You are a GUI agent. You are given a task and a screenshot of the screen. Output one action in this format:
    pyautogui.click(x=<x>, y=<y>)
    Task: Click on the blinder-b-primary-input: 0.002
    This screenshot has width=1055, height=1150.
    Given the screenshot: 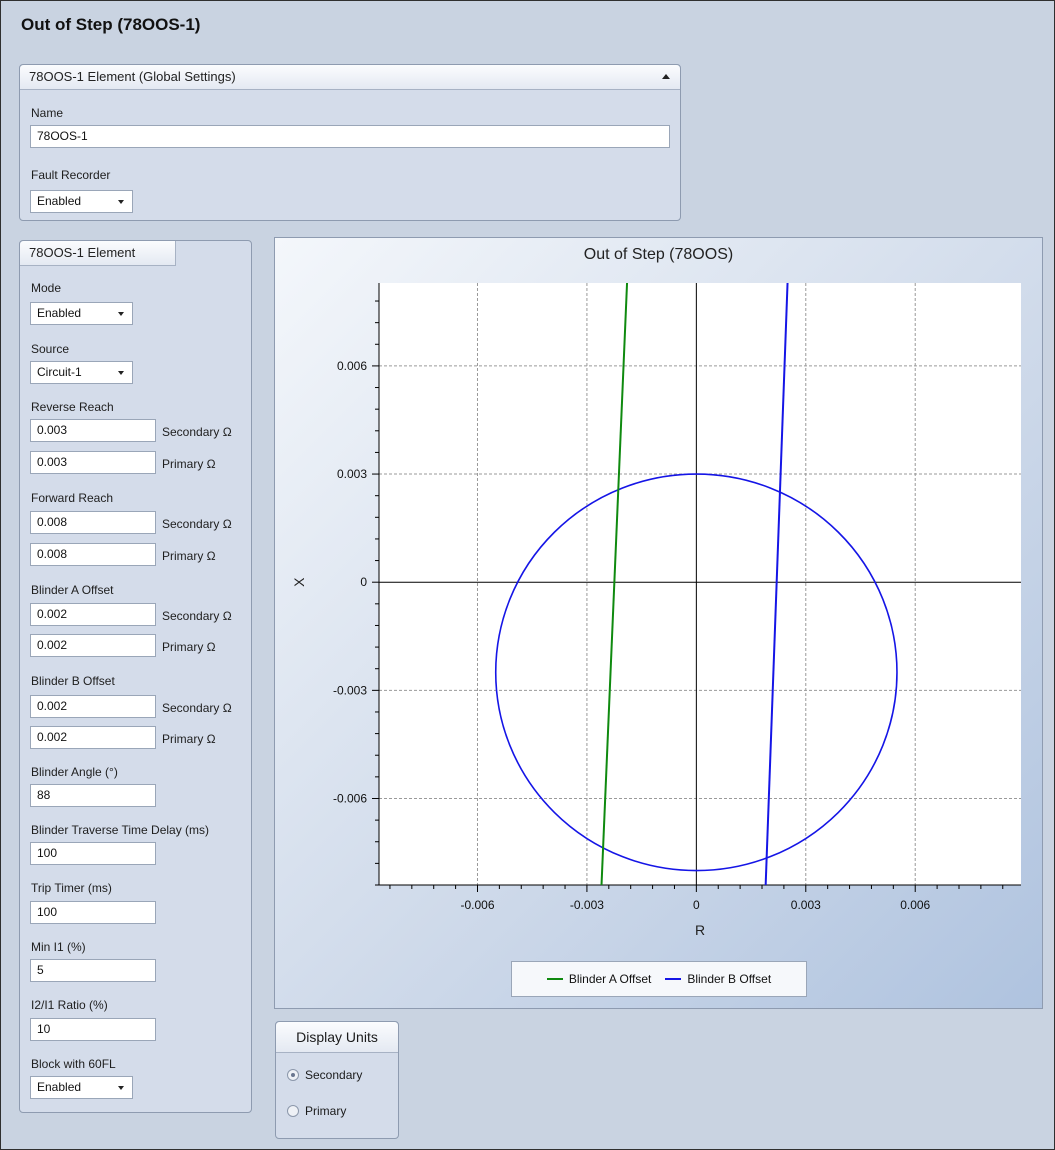 What is the action you would take?
    pyautogui.click(x=93, y=737)
    